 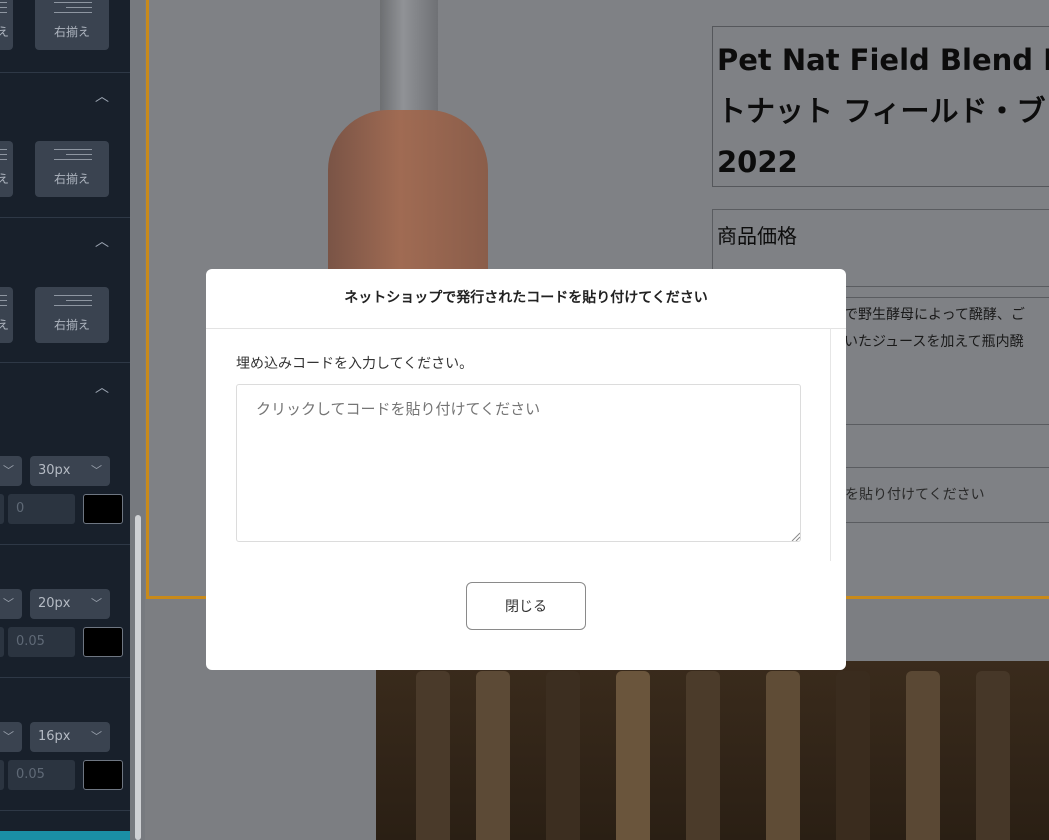 I want to click on embed-code-area: を貼り付けてください, so click(x=930, y=495).